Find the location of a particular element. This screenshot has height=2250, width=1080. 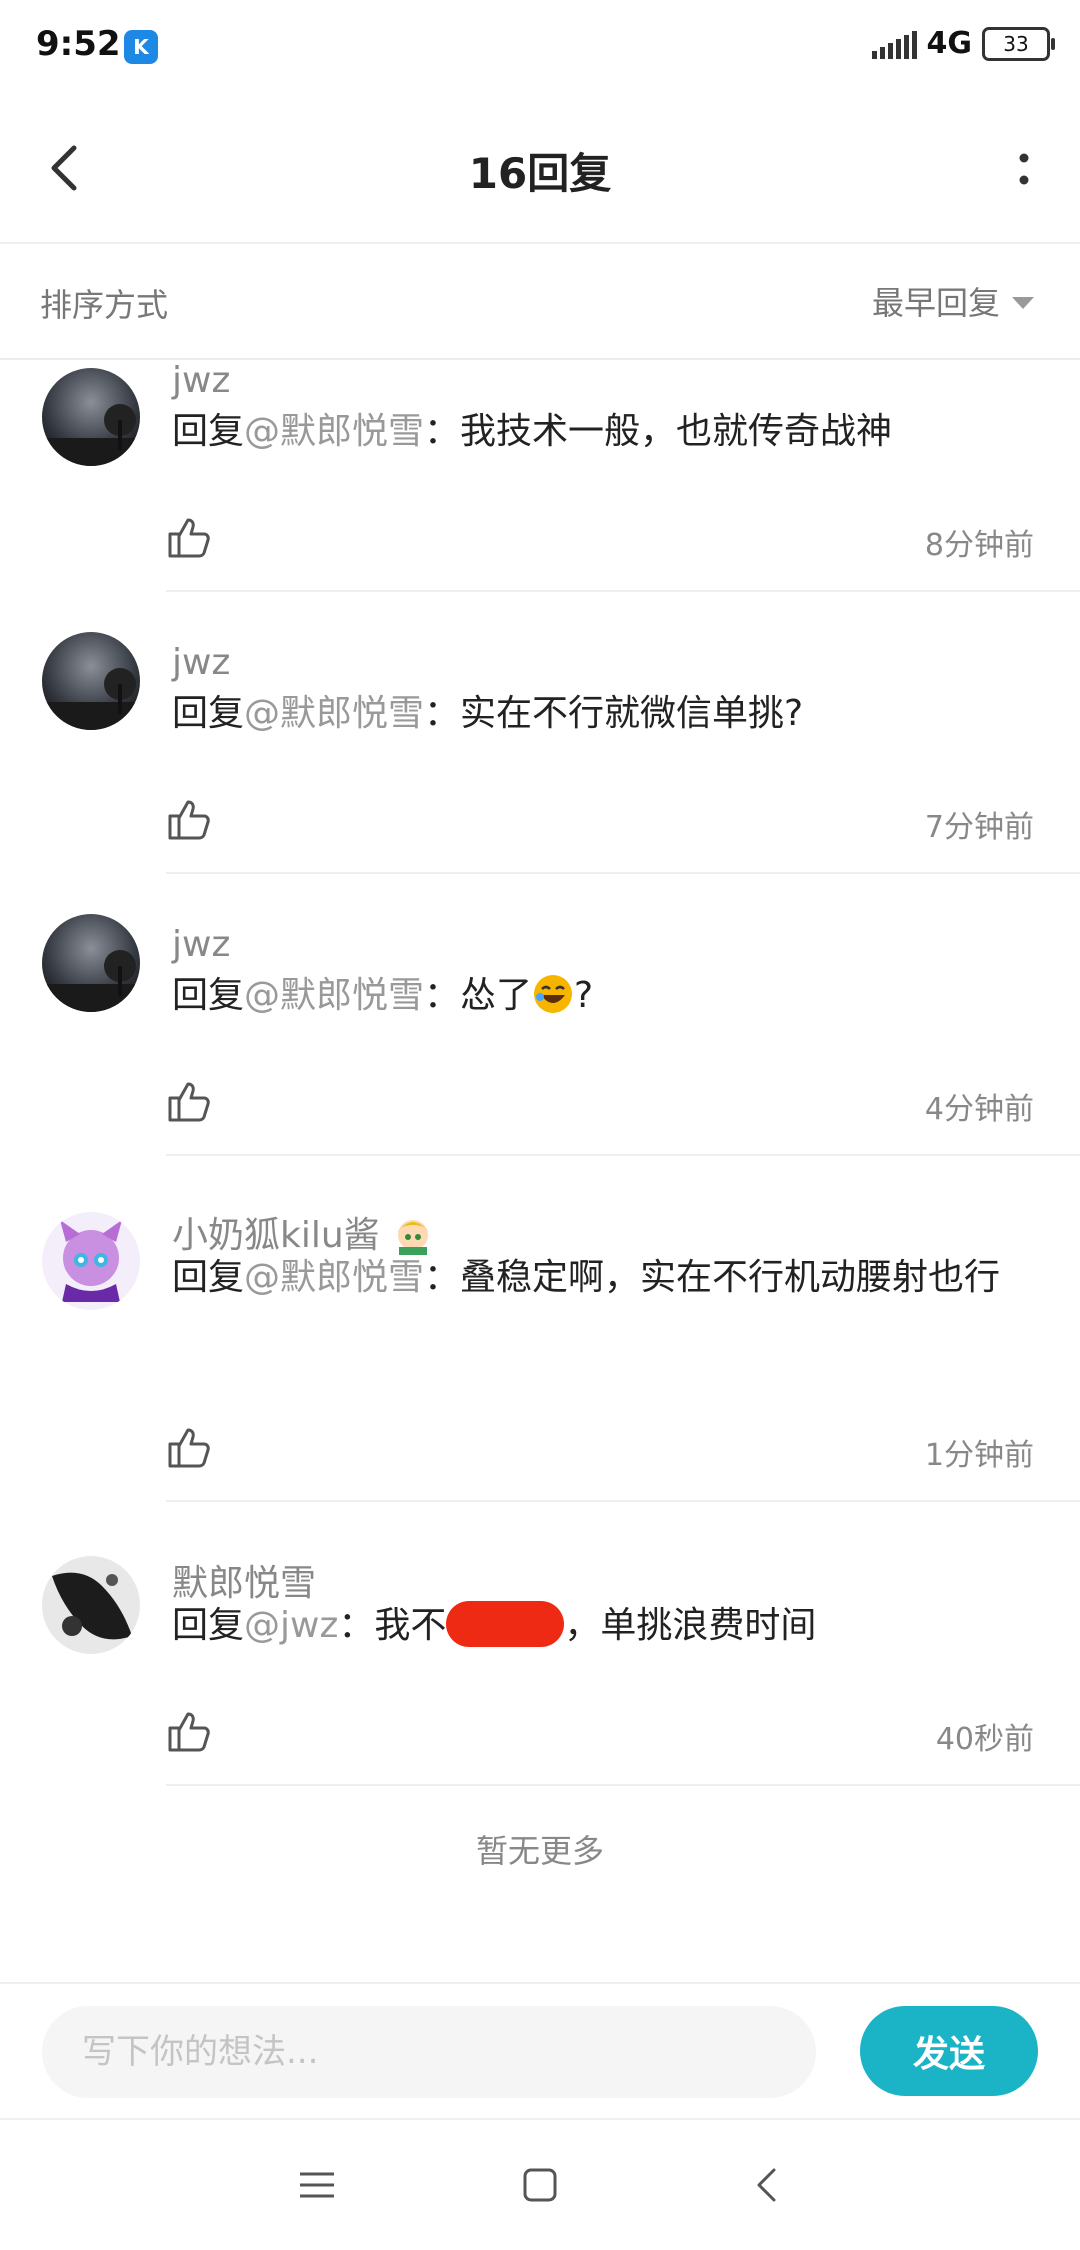

comment-text: 回复@默郎悦雪：我技术一般，也就传奇战神 is located at coordinates (596, 432).